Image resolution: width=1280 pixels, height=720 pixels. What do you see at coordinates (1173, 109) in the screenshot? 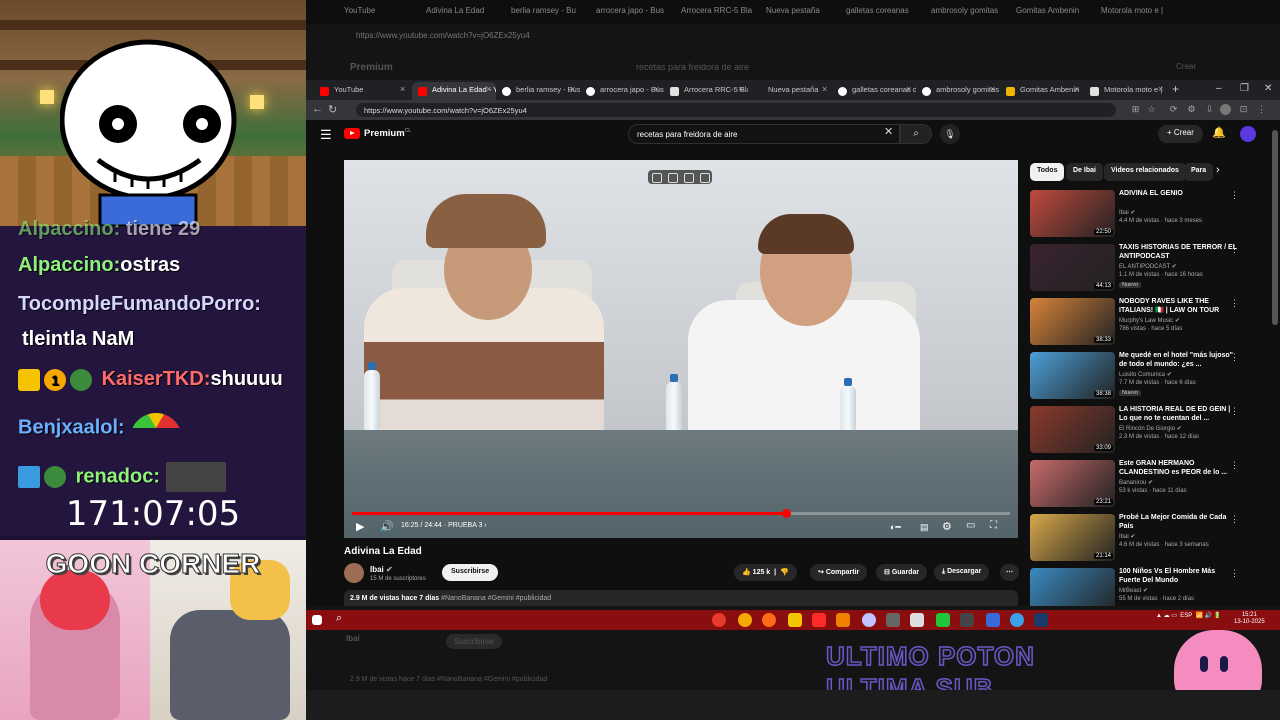
I see `extension-icon: ⟳` at bounding box center [1173, 109].